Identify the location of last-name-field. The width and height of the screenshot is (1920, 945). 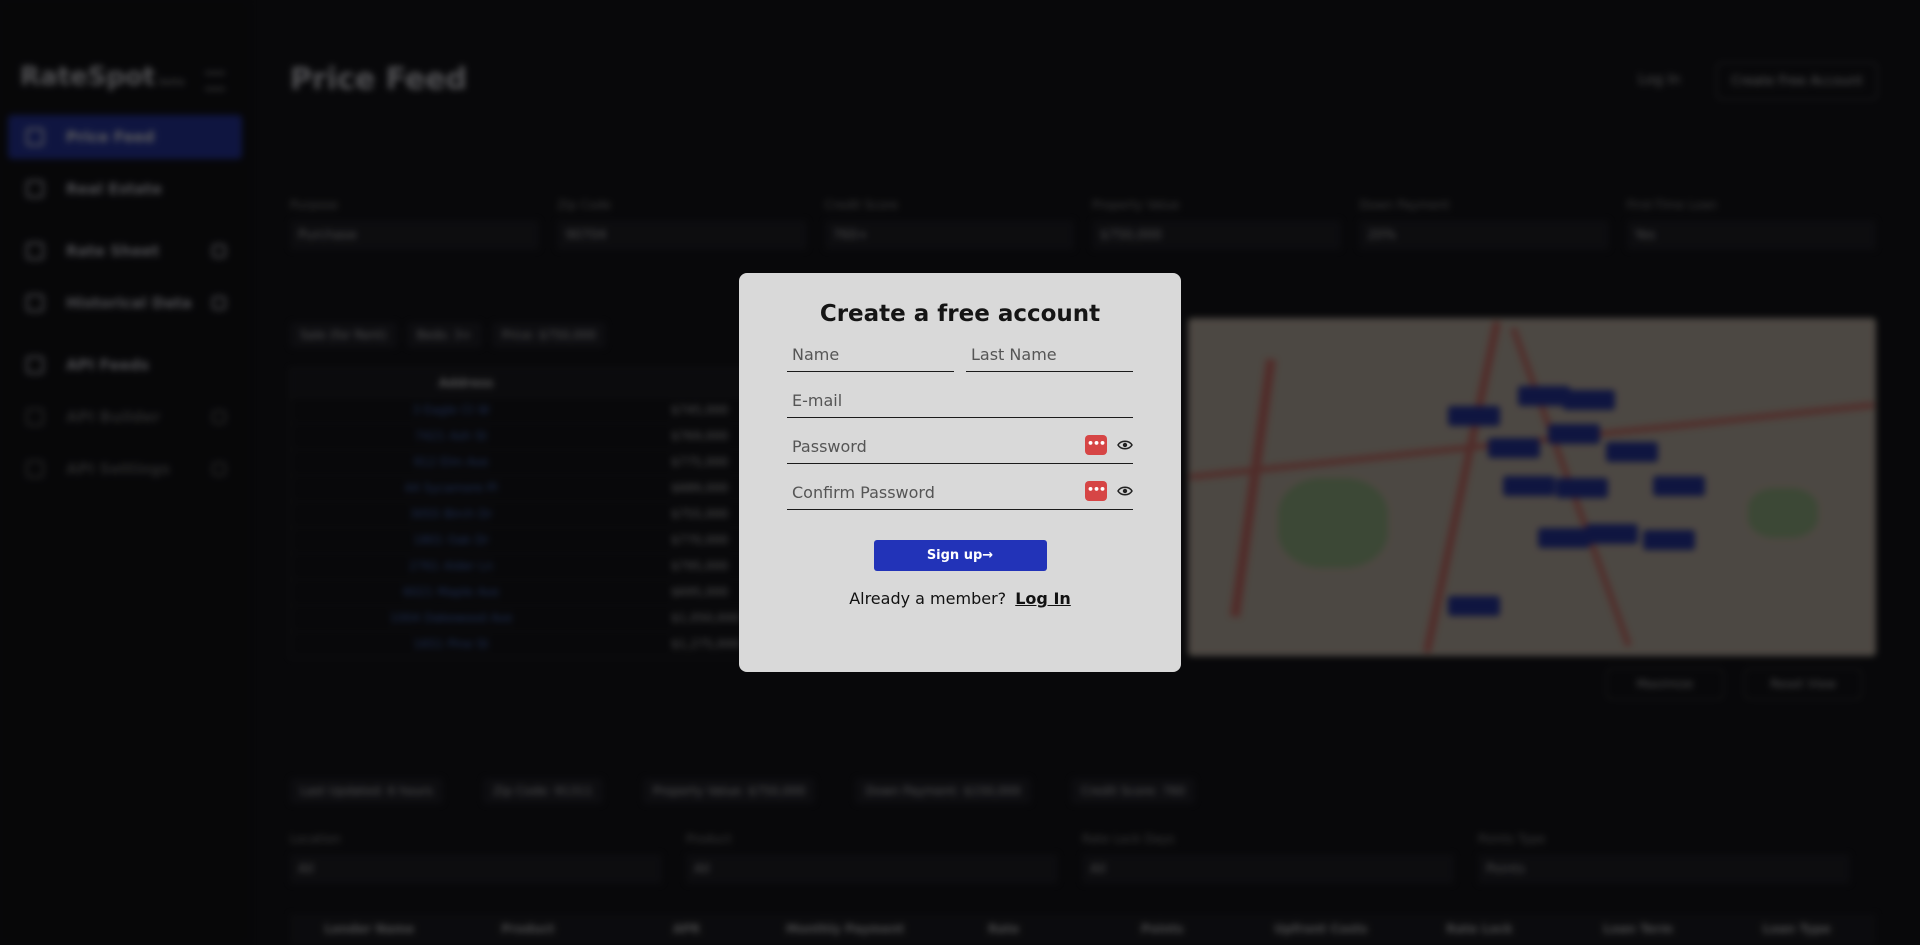
(1049, 354).